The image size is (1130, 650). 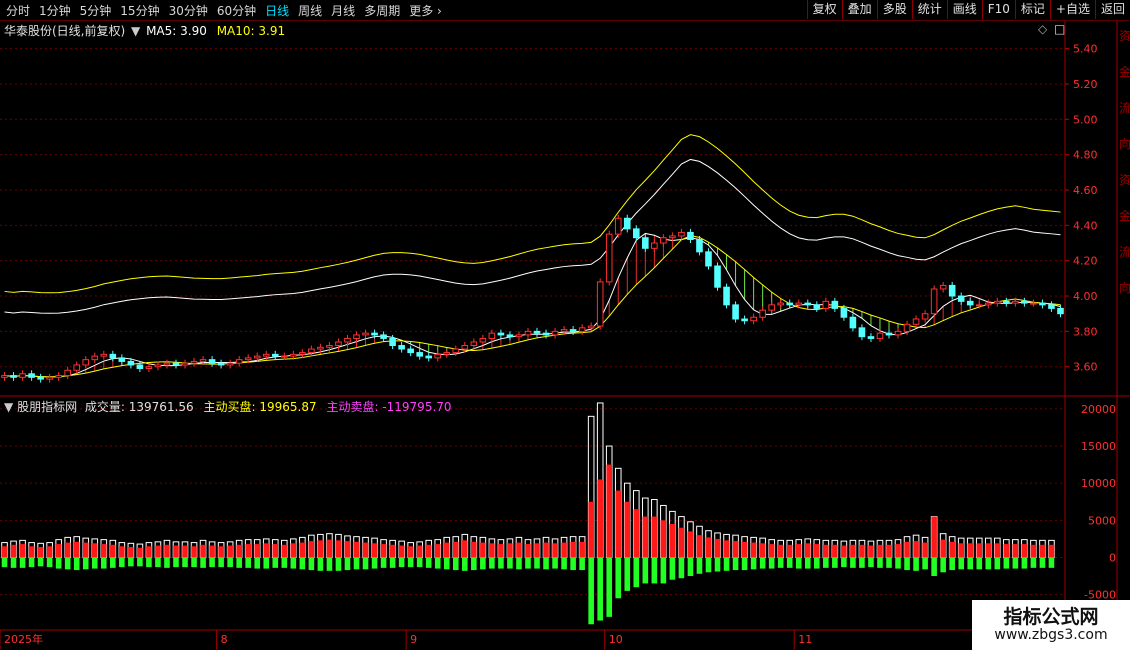 I want to click on tab-period-1: 1分钟, so click(x=55, y=11).